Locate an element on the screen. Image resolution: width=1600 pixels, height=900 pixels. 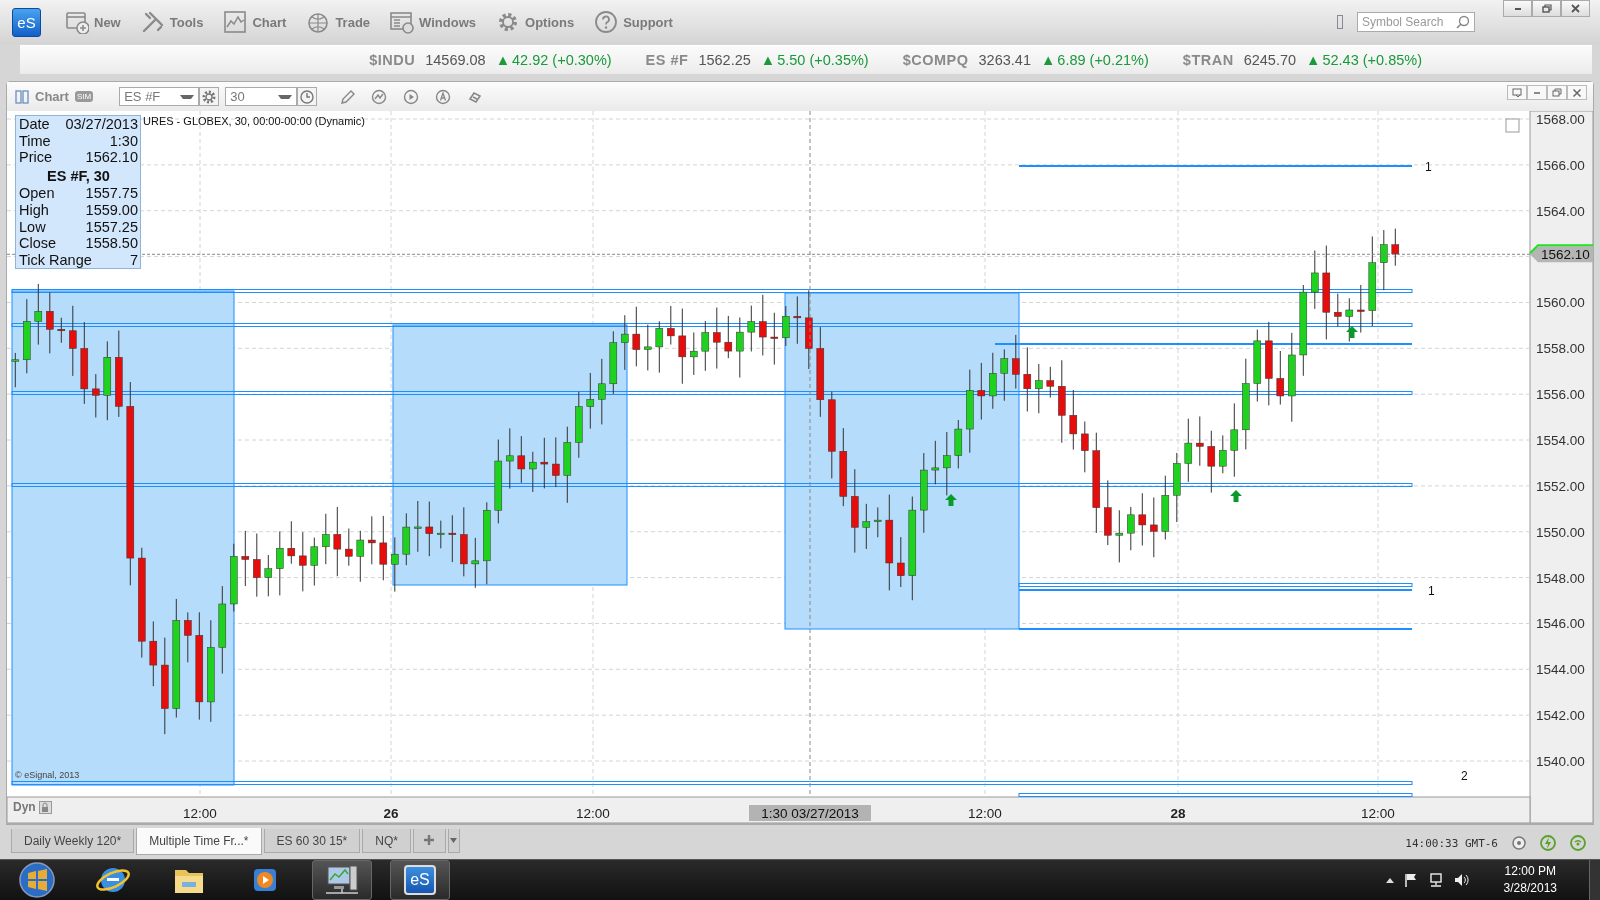
data-label: Tick Range is located at coordinates (55, 260).